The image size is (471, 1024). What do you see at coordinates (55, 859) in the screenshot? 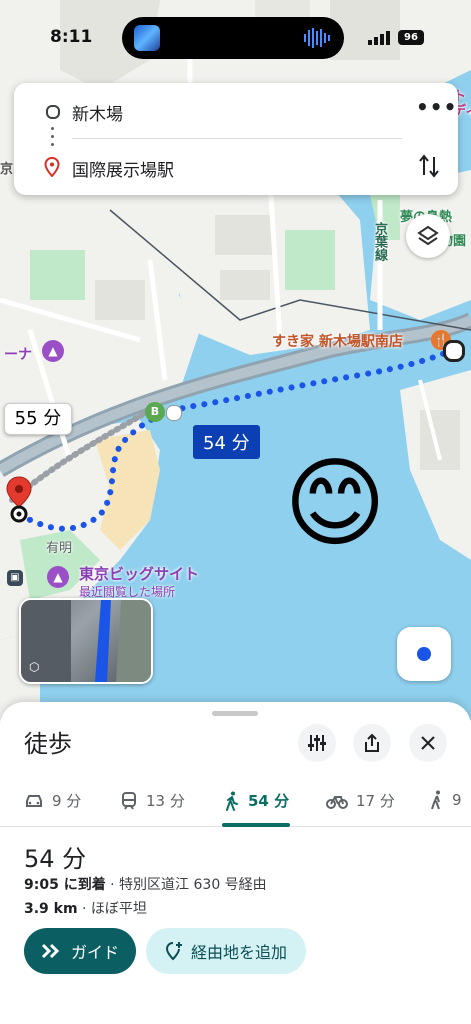
I see `route-duration: 54 分` at bounding box center [55, 859].